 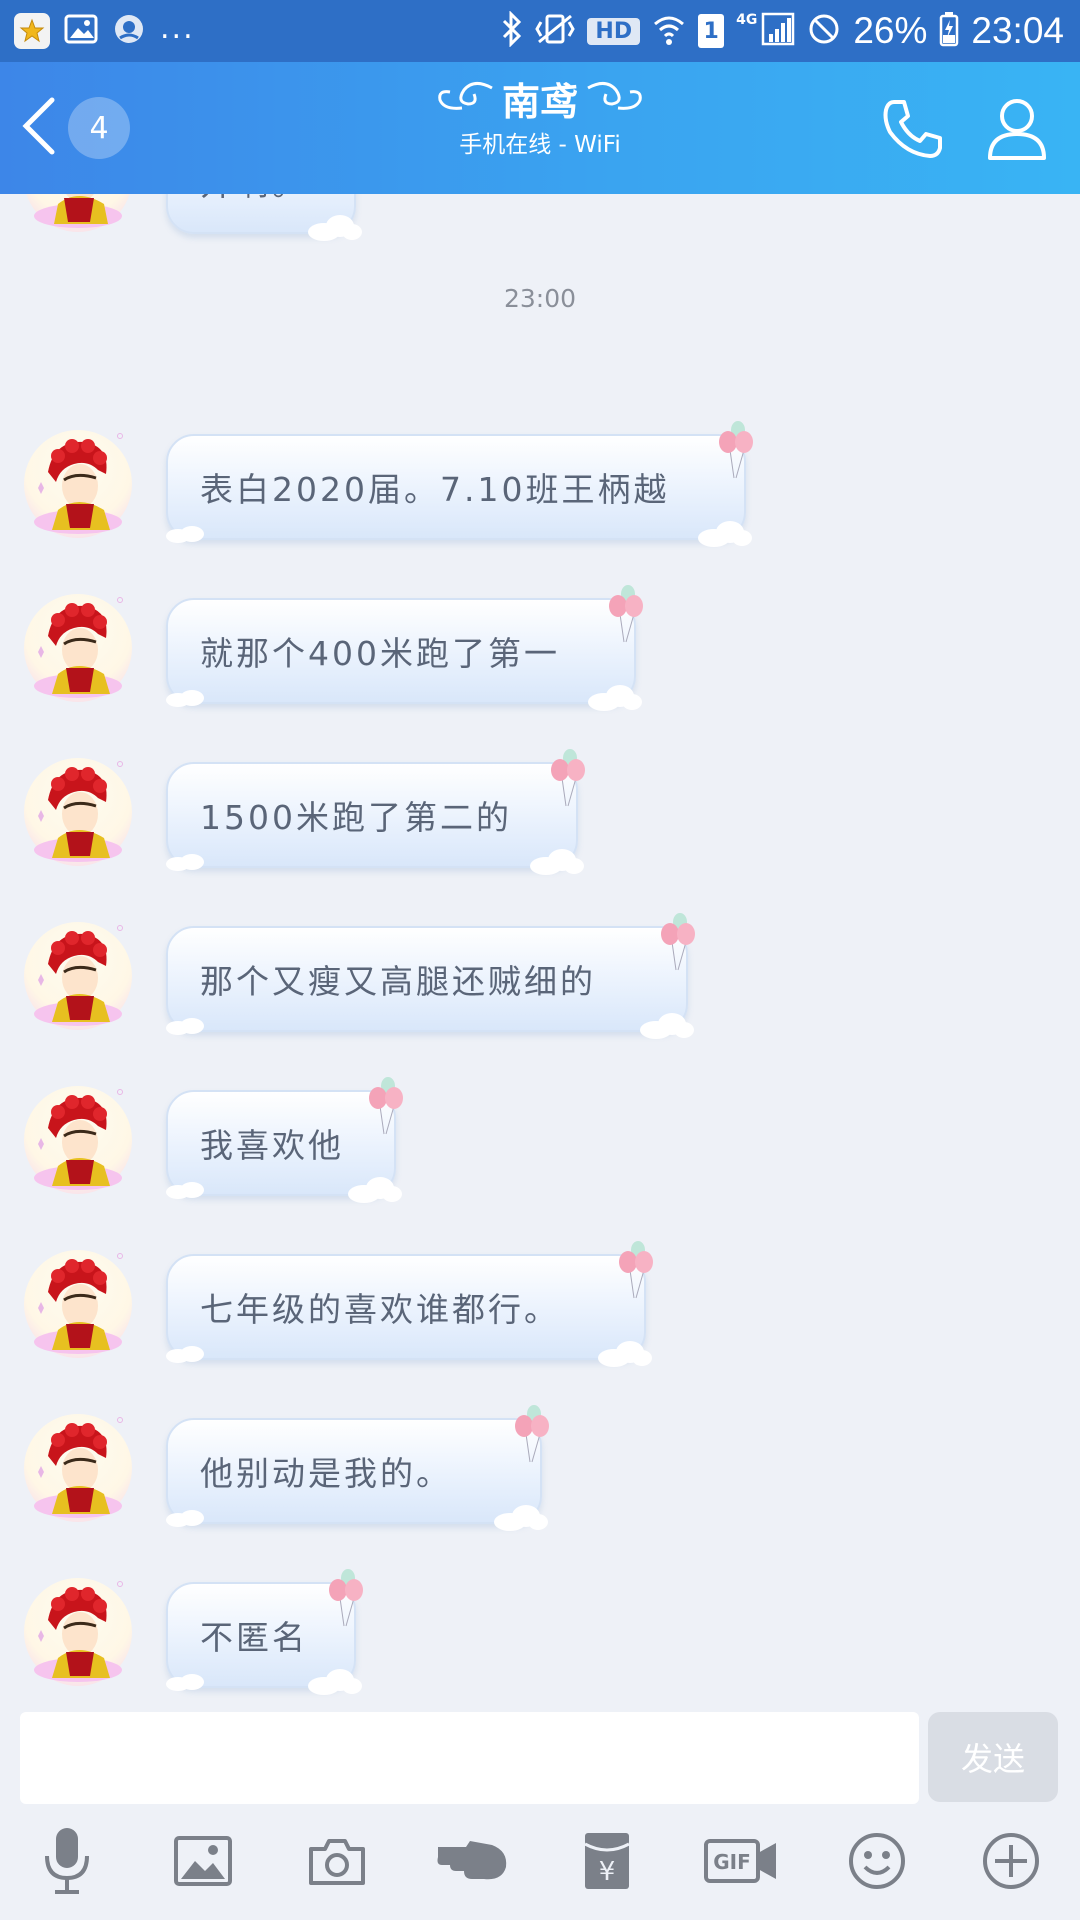 I want to click on message-item: 那个又瘦又高腿还贼细的, so click(x=540, y=982).